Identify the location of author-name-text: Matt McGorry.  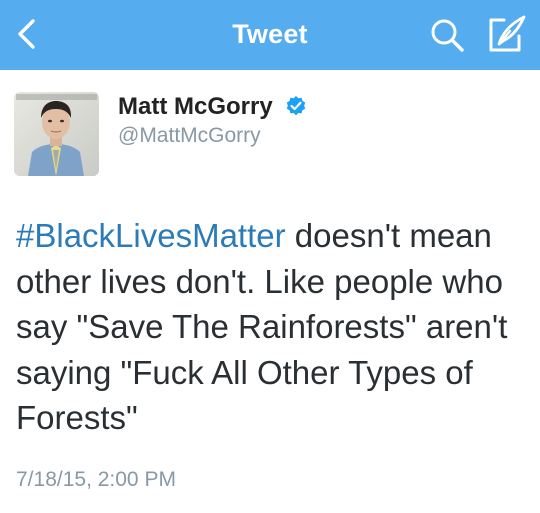
(195, 106).